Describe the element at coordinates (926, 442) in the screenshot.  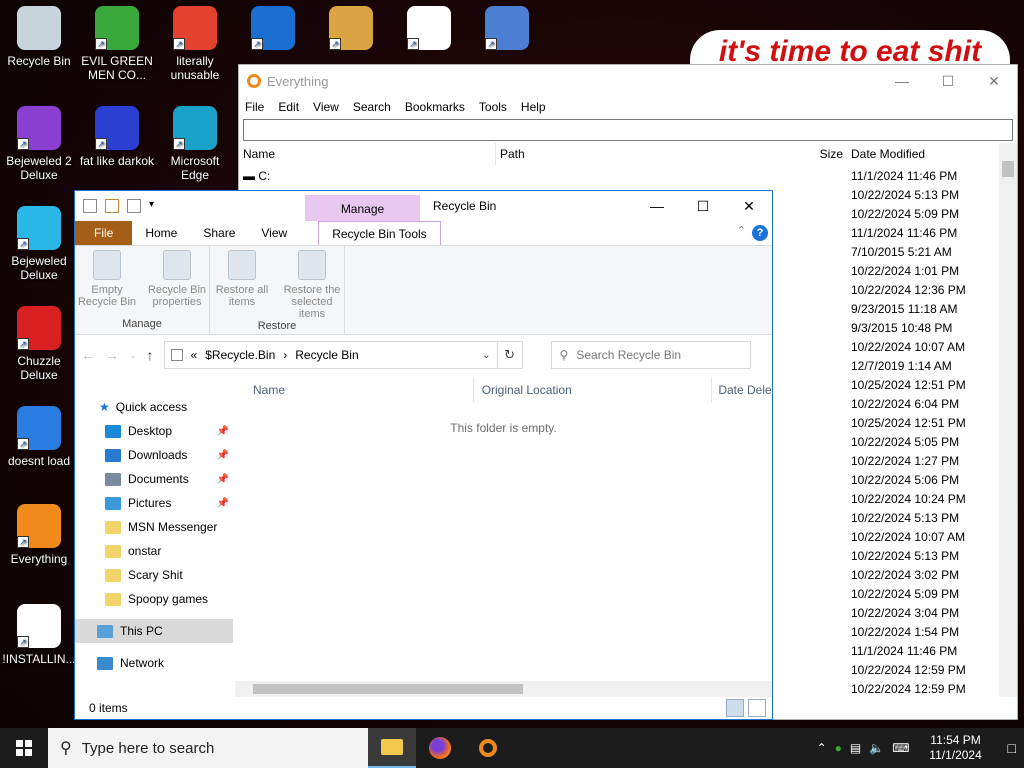
I see `date-modified-cell: 10/22/2024 5:05 PM` at that location.